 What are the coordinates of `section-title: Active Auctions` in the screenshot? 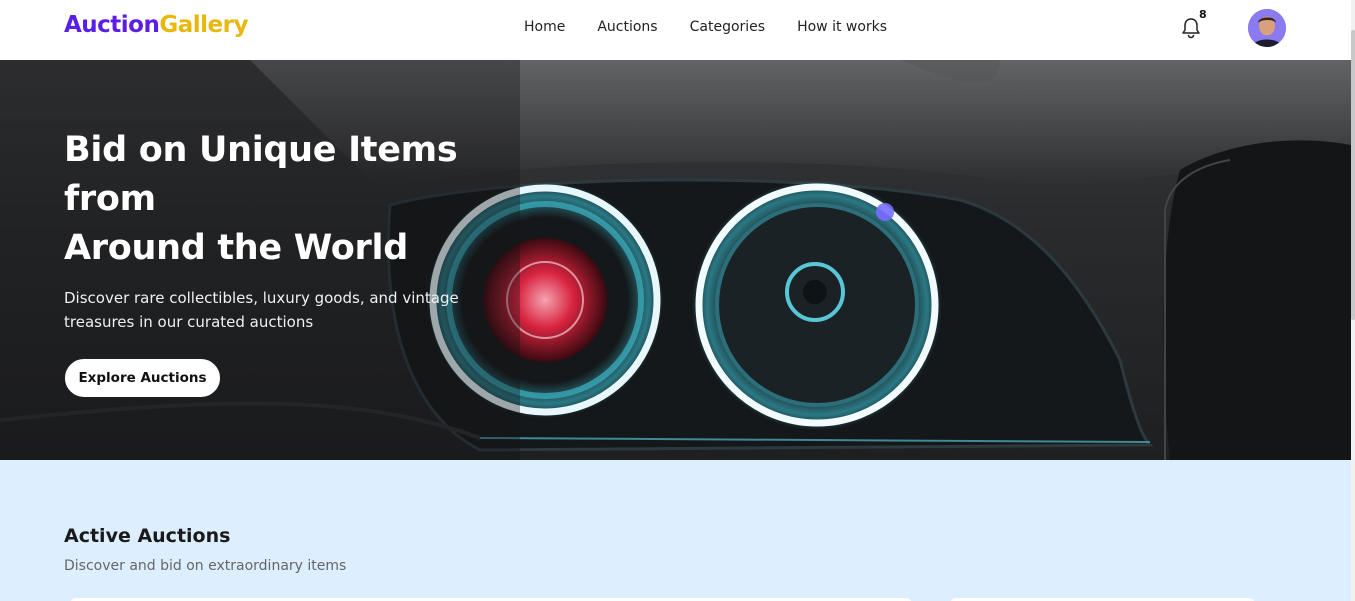 It's located at (147, 536).